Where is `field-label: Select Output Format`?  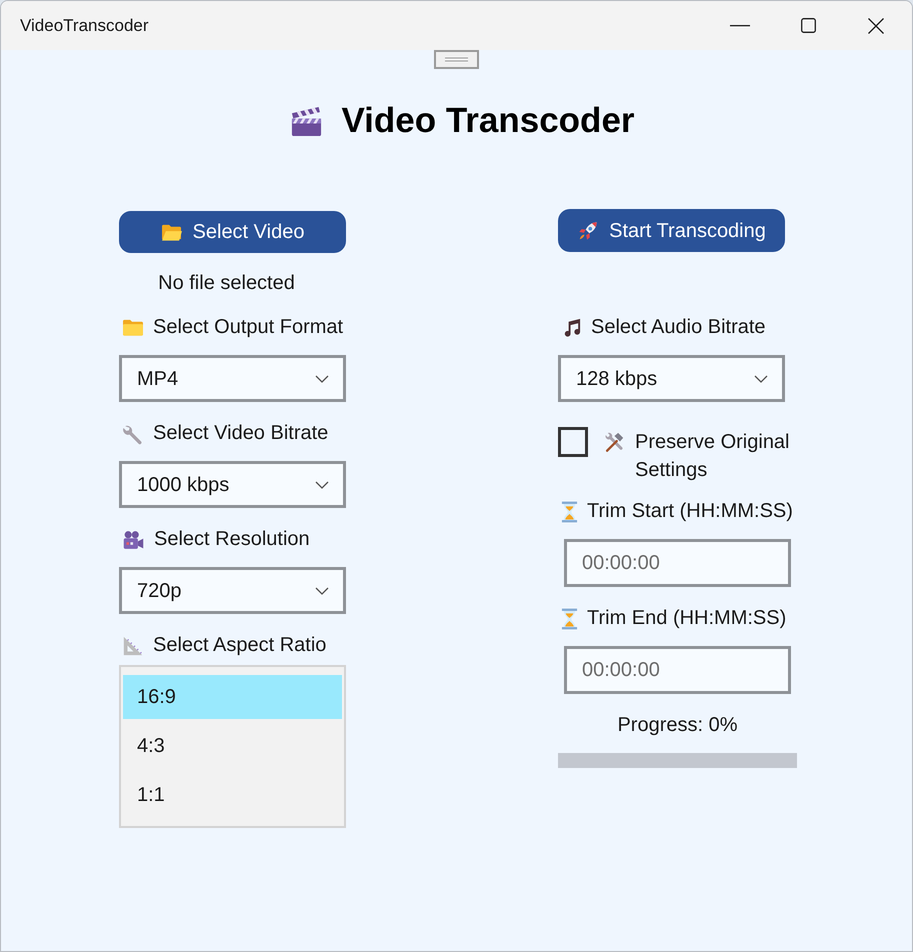 field-label: Select Output Format is located at coordinates (248, 327).